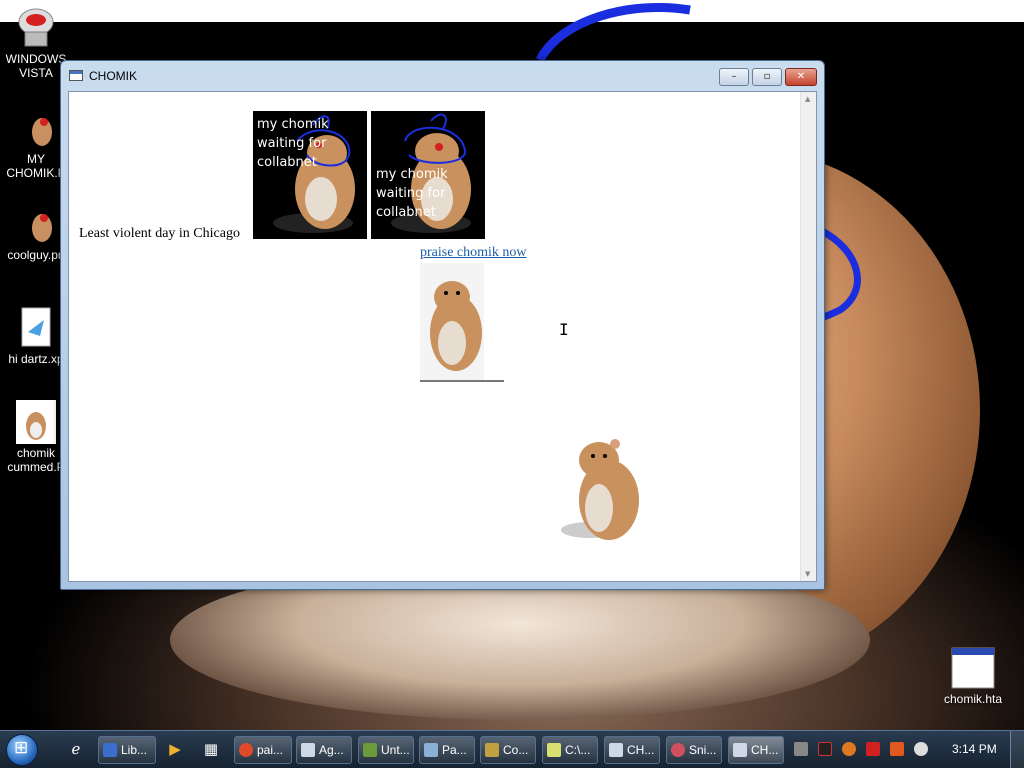  I want to click on window-titlebar: CHOMIK – ▫ ✕, so click(442, 76).